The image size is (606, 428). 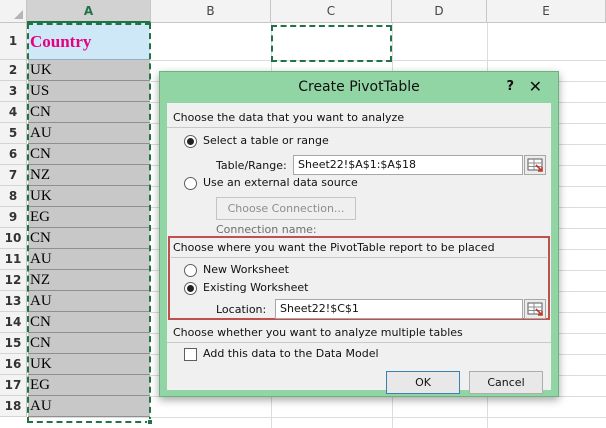 I want to click on table-range-input: Sheet22!$A$1:$A$18, so click(x=408, y=165).